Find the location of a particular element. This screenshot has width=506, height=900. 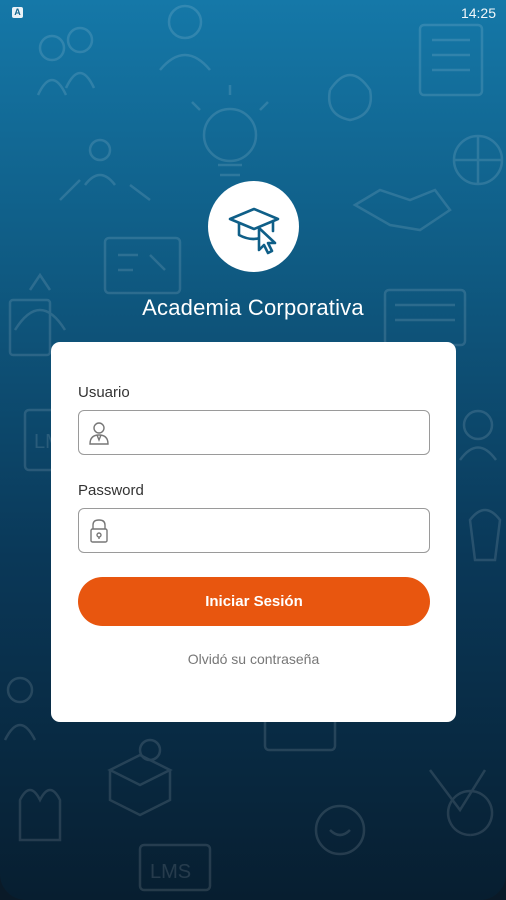

username-field is located at coordinates (254, 432).